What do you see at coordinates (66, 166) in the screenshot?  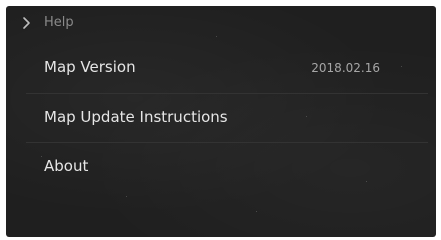 I see `menu-item-label: About` at bounding box center [66, 166].